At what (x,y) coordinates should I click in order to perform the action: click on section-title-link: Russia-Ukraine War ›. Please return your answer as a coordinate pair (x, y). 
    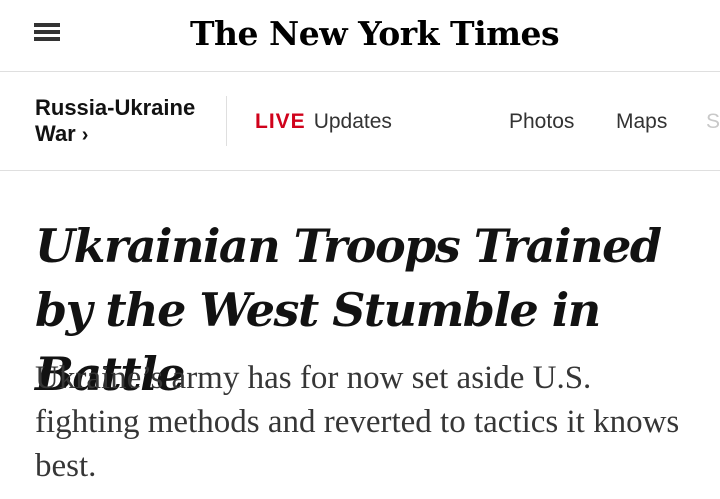
    Looking at the image, I should click on (125, 121).